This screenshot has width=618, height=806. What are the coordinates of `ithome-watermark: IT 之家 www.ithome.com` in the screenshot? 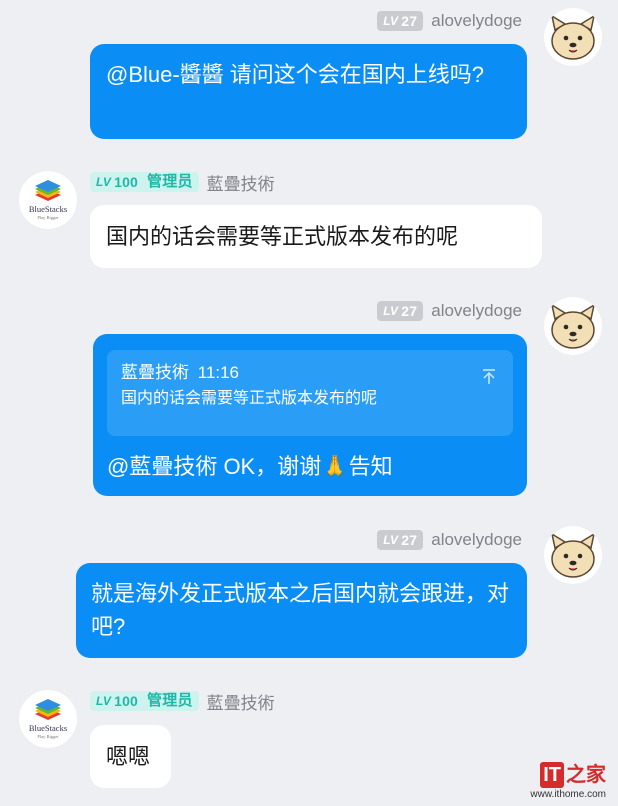 It's located at (568, 781).